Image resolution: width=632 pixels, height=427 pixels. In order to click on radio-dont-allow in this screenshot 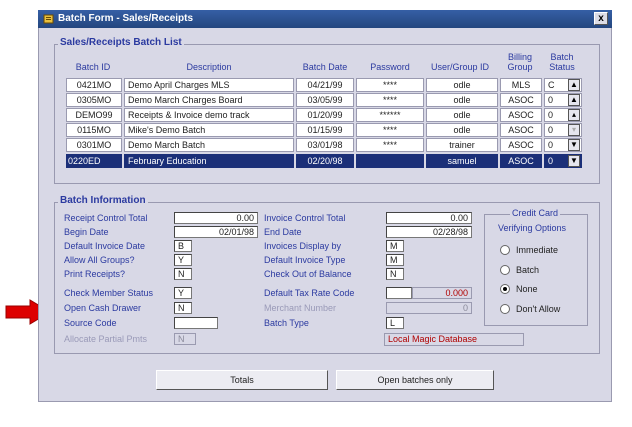, I will do `click(505, 309)`.